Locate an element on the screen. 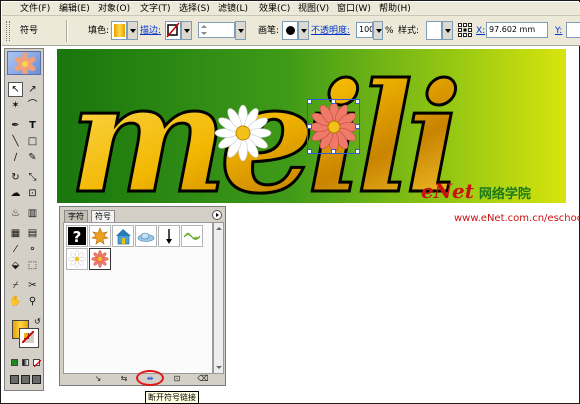 This screenshot has height=404, width=580. brush-label: 画笔: is located at coordinates (269, 31).